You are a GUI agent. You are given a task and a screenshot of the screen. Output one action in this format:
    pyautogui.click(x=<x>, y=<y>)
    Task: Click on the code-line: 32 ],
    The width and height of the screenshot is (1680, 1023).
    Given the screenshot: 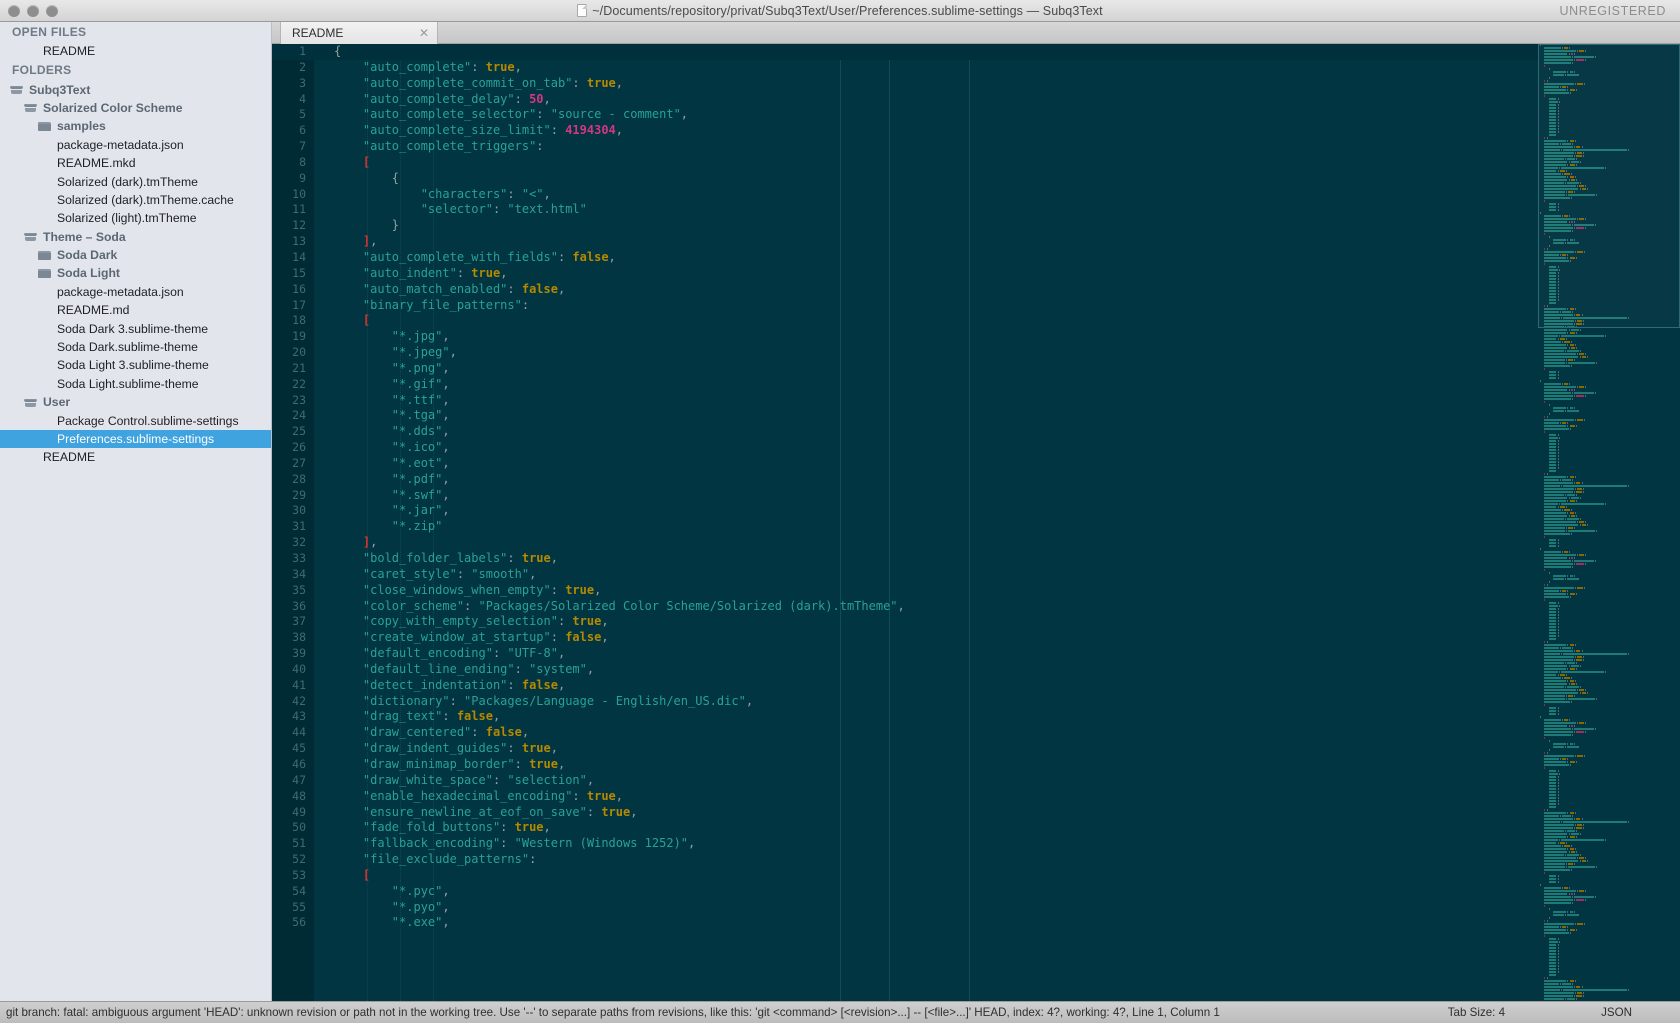 What is the action you would take?
    pyautogui.click(x=976, y=543)
    